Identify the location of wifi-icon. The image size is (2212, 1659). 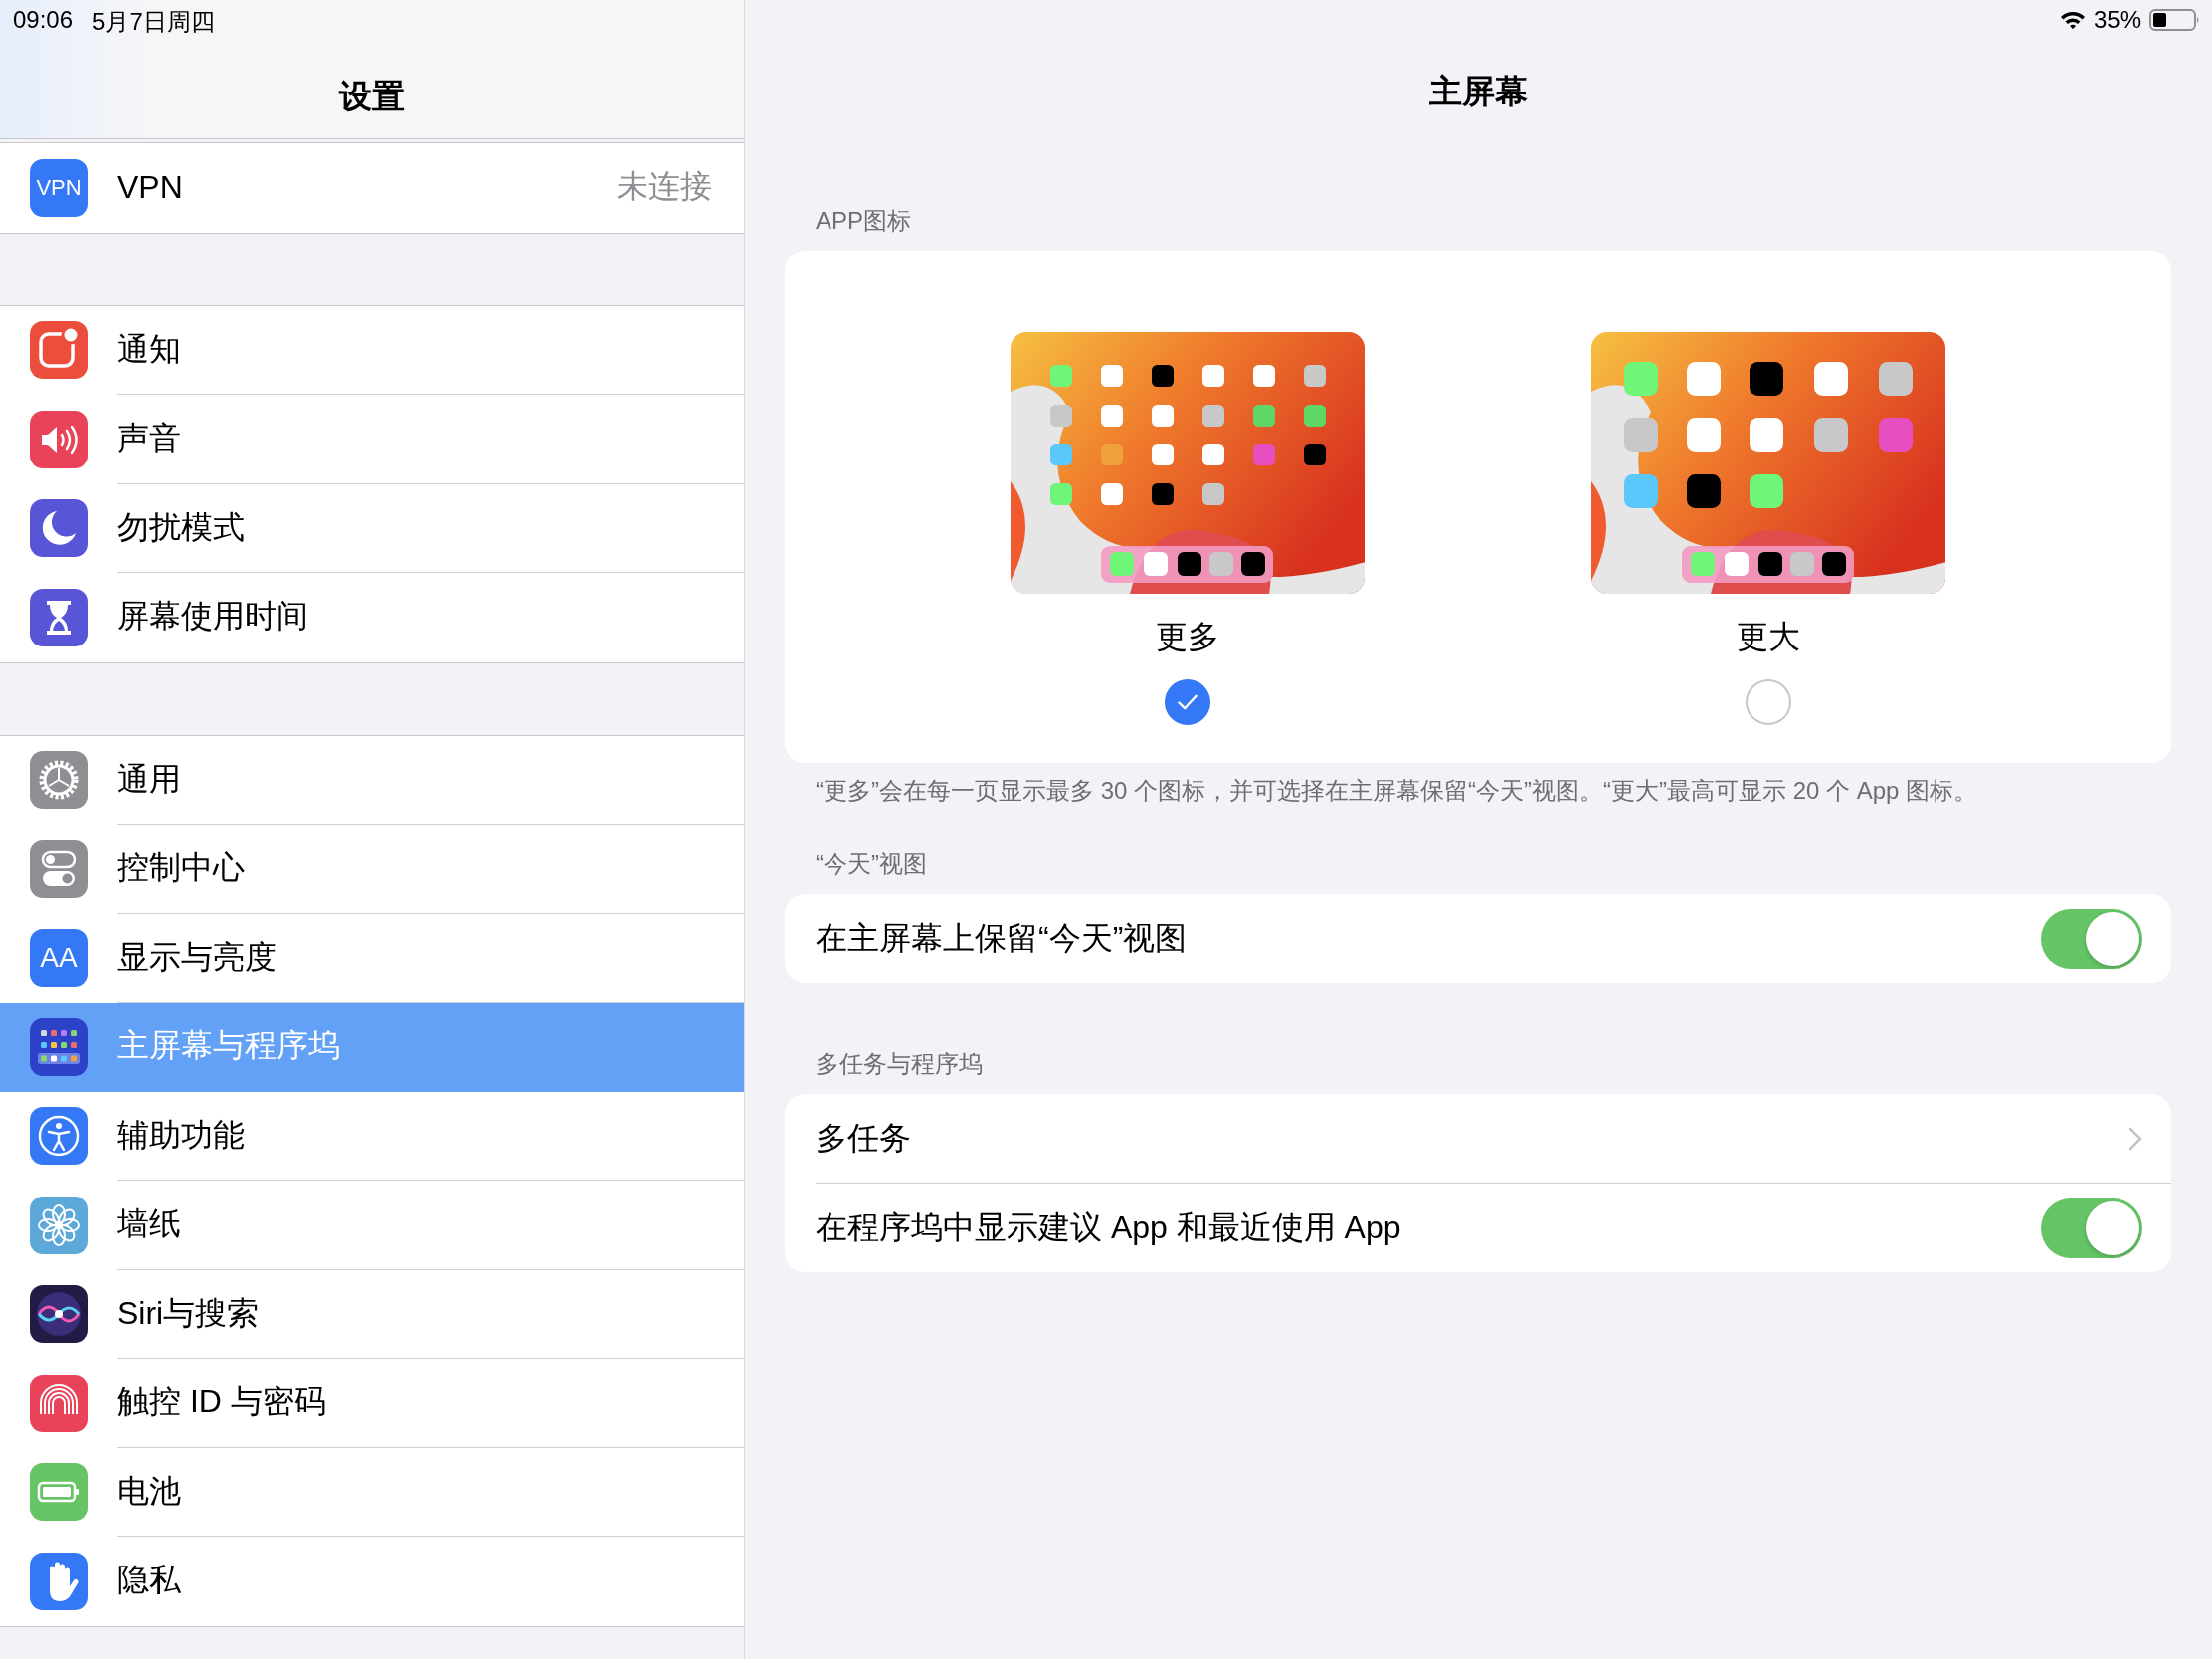
(2072, 20).